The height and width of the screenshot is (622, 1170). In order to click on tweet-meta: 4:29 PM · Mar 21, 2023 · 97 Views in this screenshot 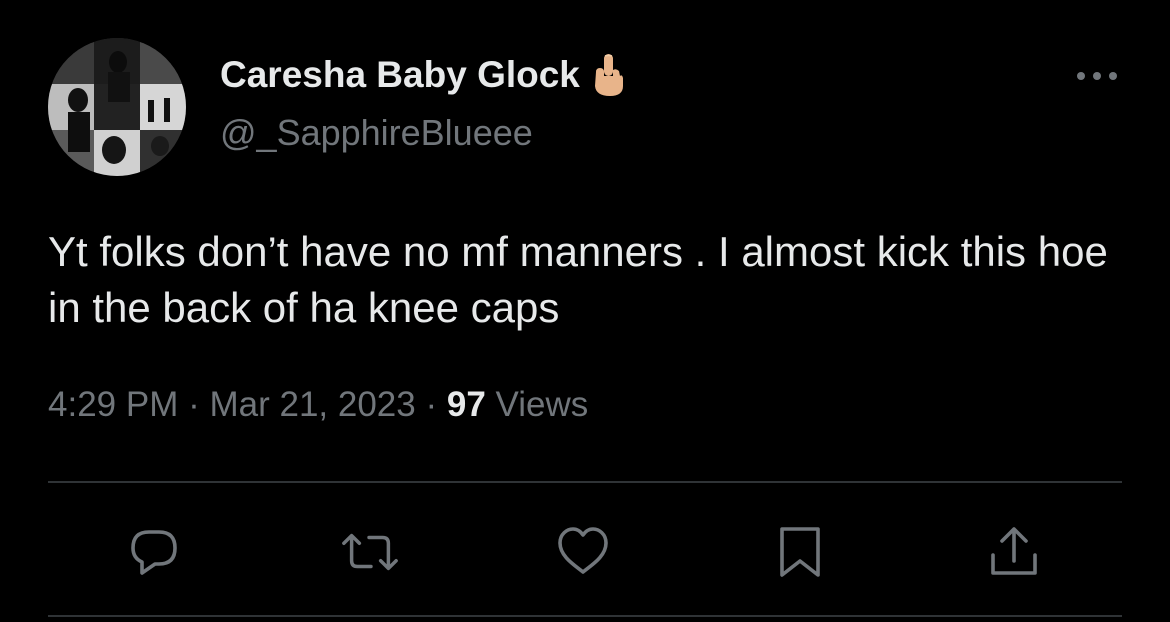, I will do `click(318, 405)`.